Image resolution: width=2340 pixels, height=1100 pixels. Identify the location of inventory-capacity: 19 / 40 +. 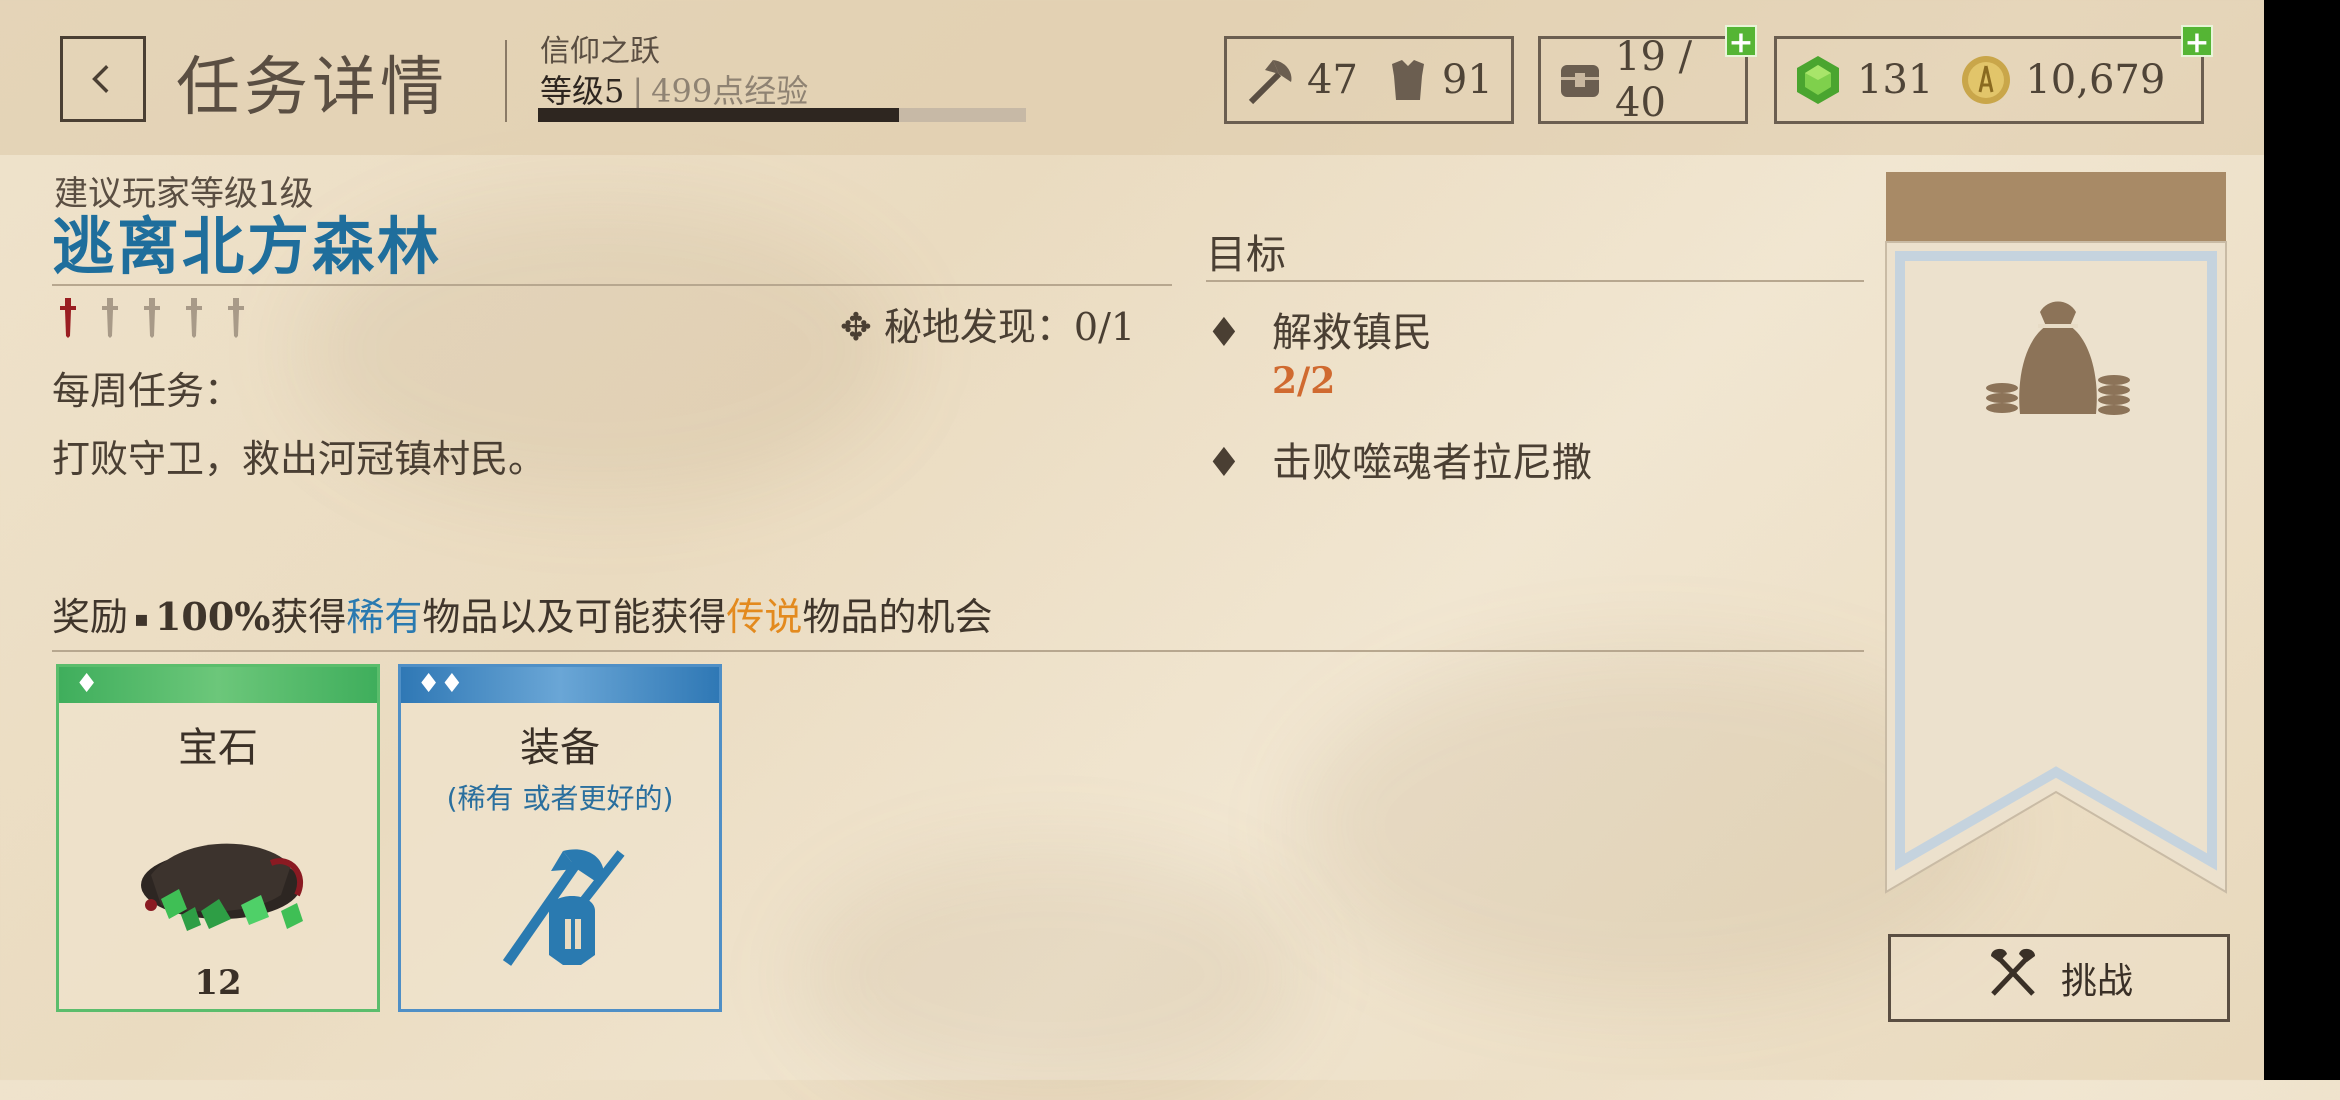
(1647, 75).